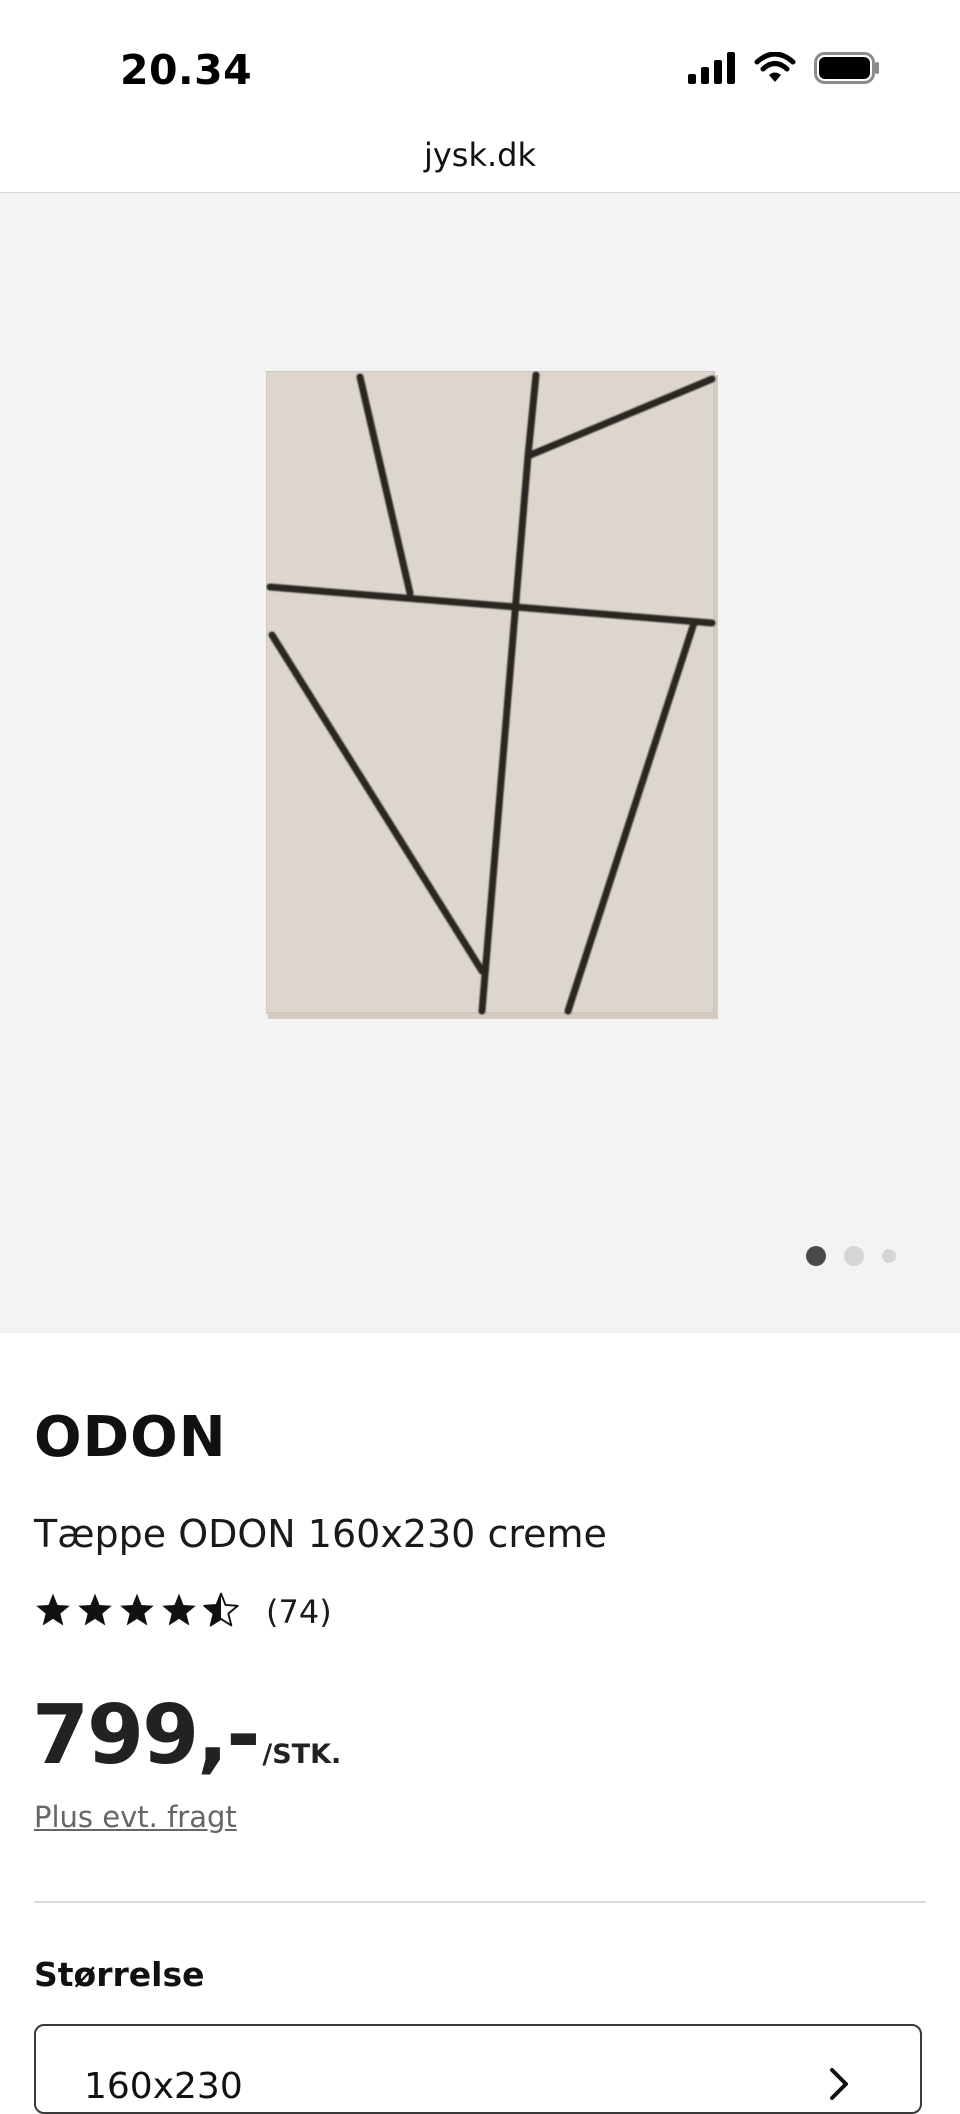 Image resolution: width=960 pixels, height=2114 pixels. I want to click on url-text: jysk.dk, so click(480, 155).